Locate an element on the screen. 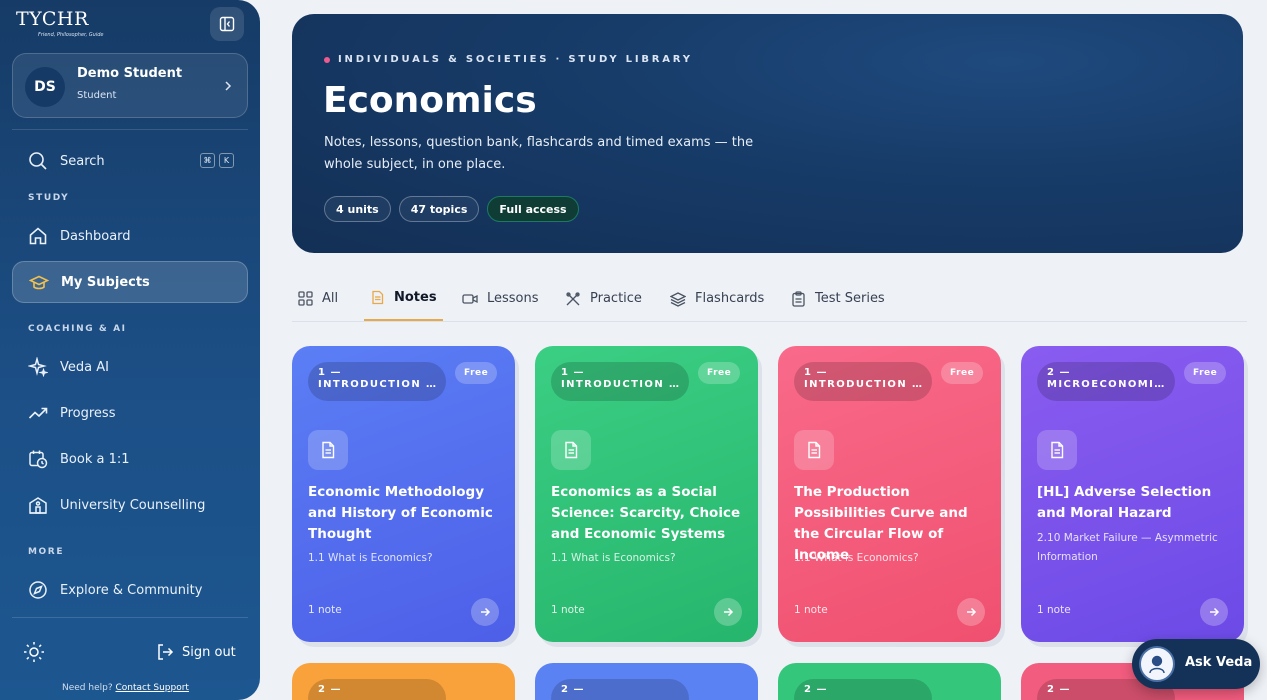 This screenshot has height=700, width=1267. layers-icon is located at coordinates (678, 299).